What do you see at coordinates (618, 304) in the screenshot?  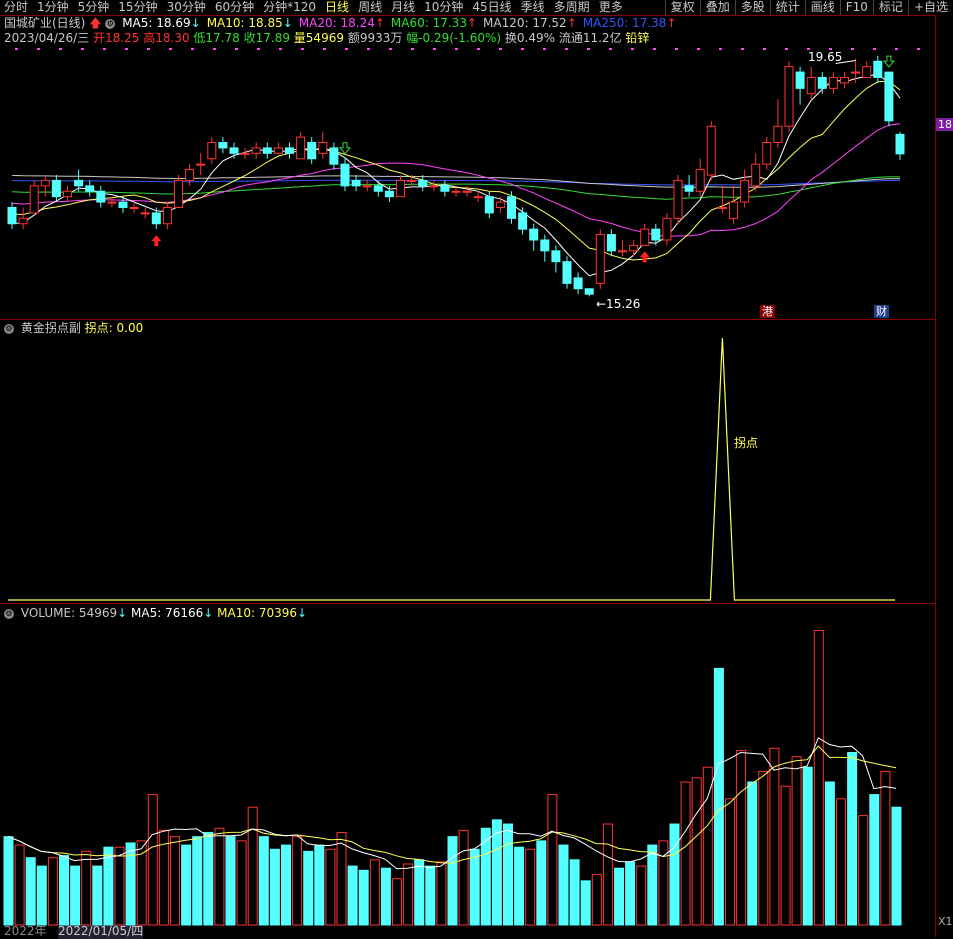 I see `min-price-label: ←15.26` at bounding box center [618, 304].